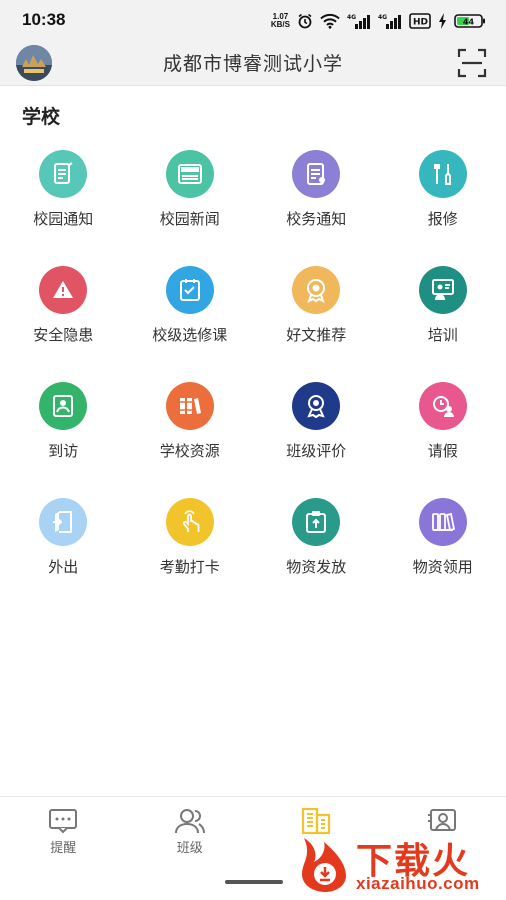 This screenshot has width=506, height=900. What do you see at coordinates (442, 451) in the screenshot?
I see `tile-label: 请假` at bounding box center [442, 451].